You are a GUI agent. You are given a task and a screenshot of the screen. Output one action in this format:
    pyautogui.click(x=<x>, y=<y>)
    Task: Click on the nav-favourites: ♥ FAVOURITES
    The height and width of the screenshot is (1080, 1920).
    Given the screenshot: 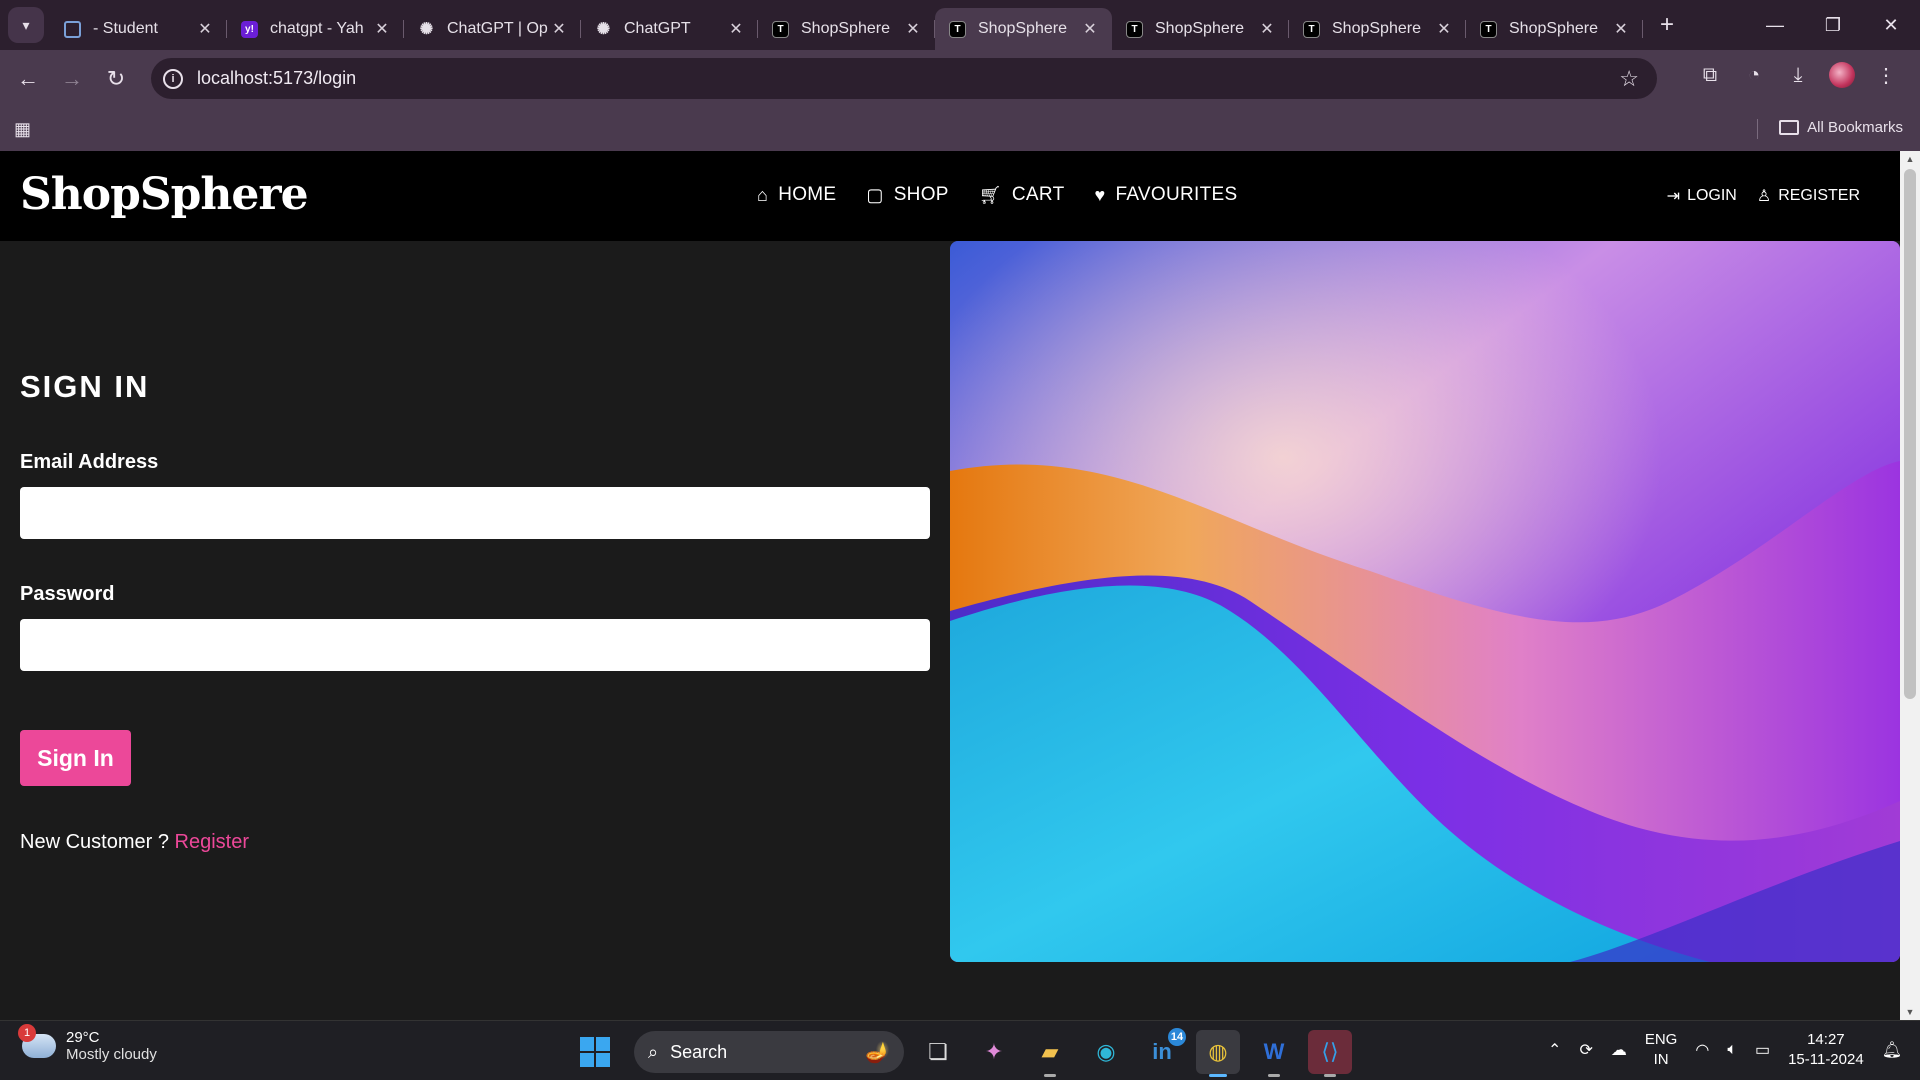 What is the action you would take?
    pyautogui.click(x=1165, y=195)
    